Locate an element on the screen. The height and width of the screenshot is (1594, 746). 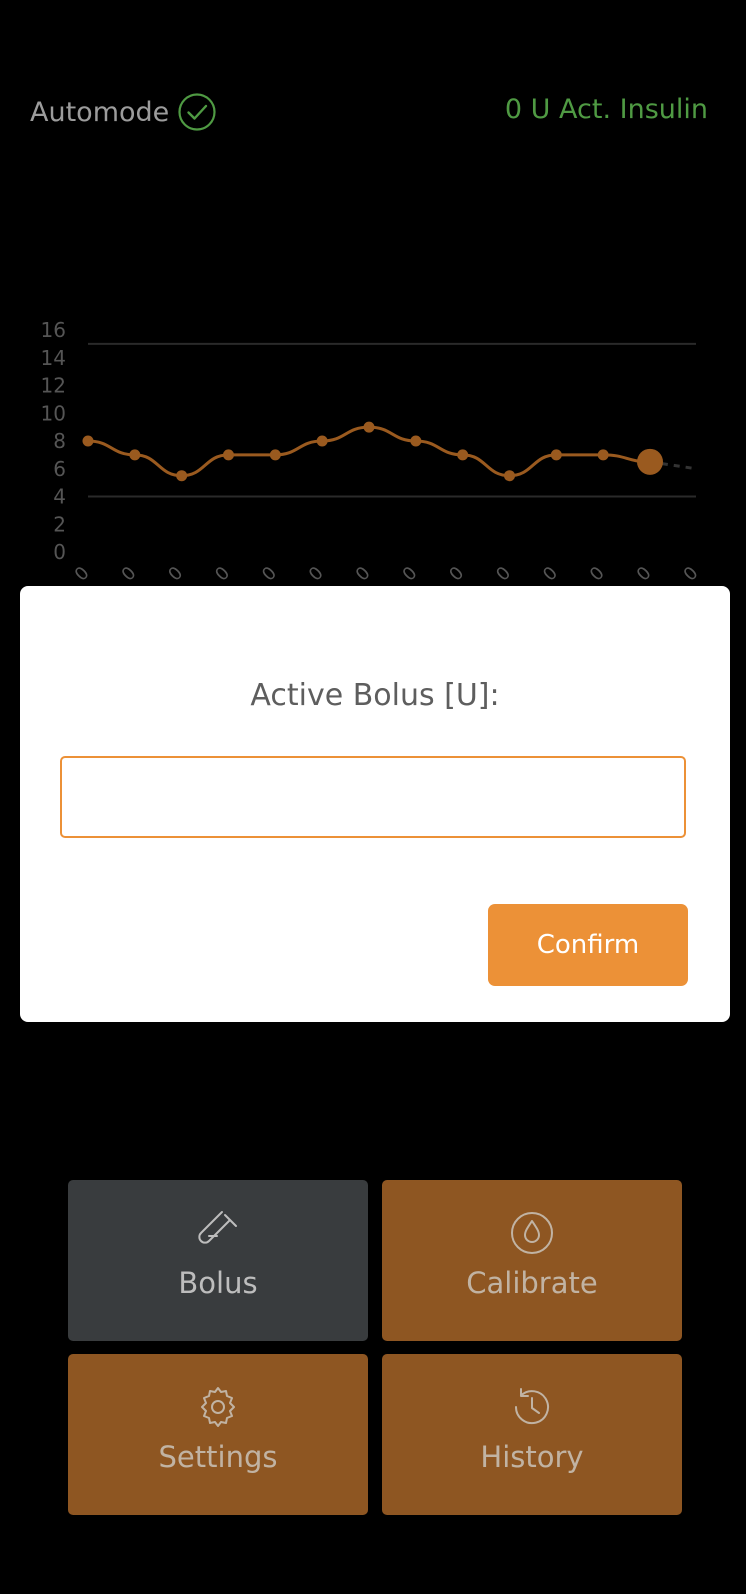
calibrate-button: Calibrate is located at coordinates (532, 1260).